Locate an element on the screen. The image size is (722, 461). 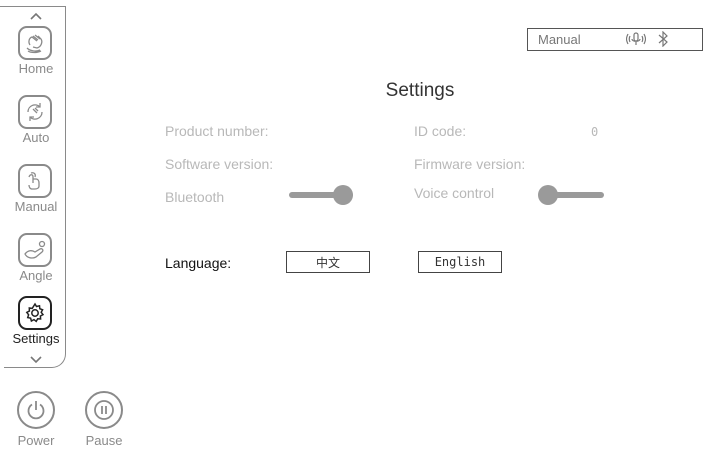
power-label: Power is located at coordinates (36, 440).